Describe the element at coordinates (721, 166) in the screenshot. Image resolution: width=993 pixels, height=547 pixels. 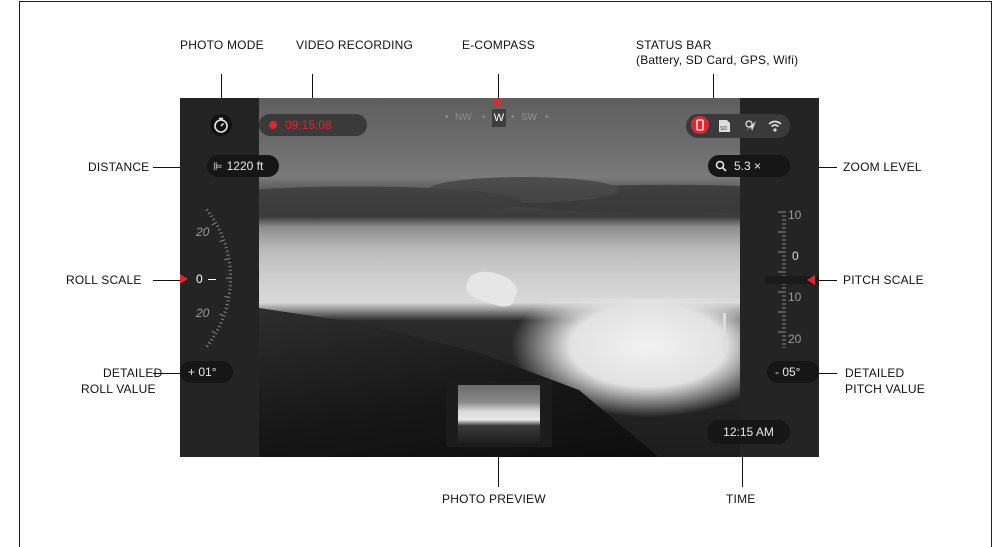
I see `magnifier-icon` at that location.